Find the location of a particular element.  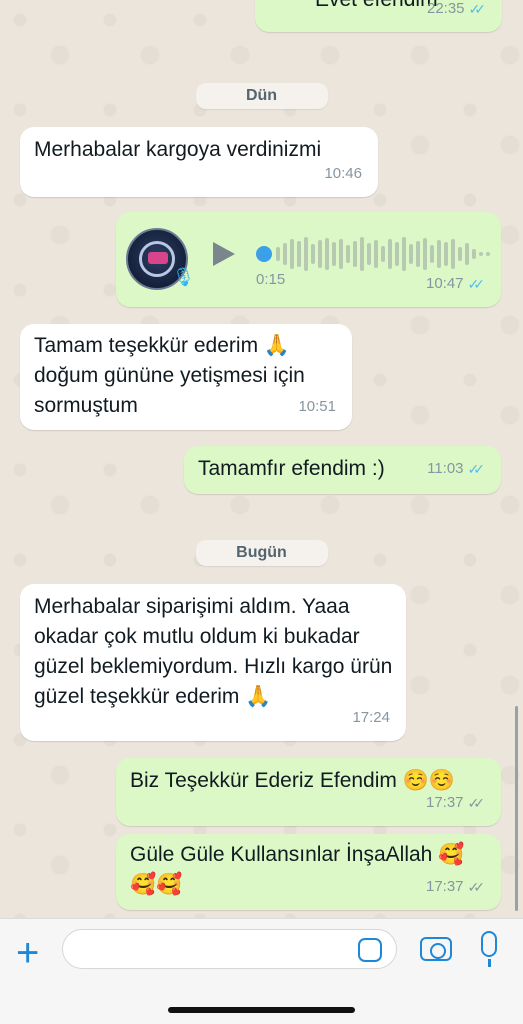

microphone-icon is located at coordinates (489, 944).